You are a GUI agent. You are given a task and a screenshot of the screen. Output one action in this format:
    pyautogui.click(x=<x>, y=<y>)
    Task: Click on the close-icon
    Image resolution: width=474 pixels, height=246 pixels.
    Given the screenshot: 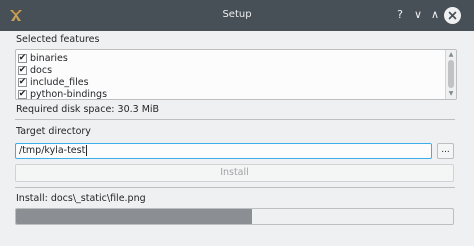 What is the action you would take?
    pyautogui.click(x=452, y=15)
    